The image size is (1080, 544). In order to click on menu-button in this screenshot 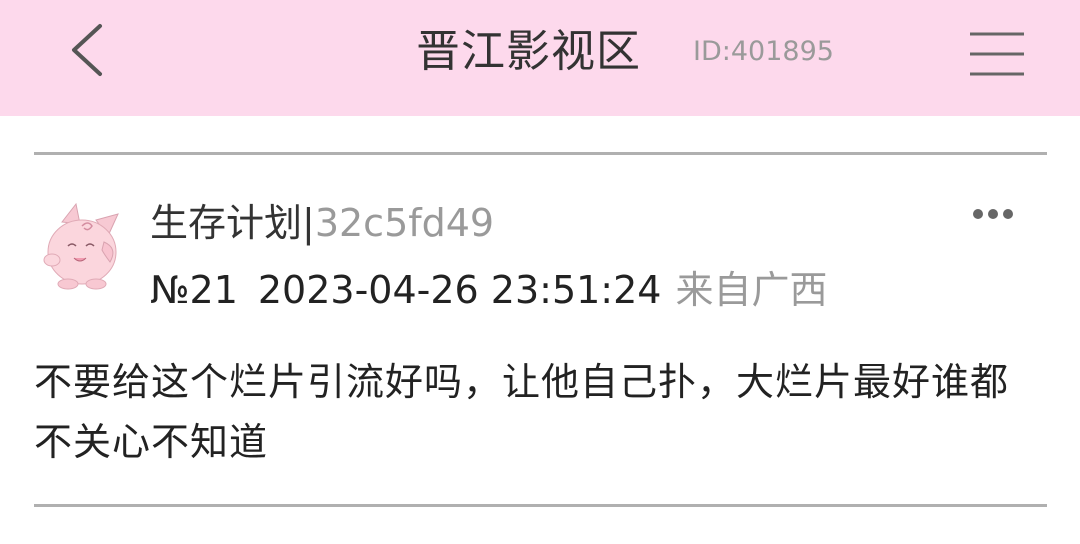, I will do `click(997, 54)`.